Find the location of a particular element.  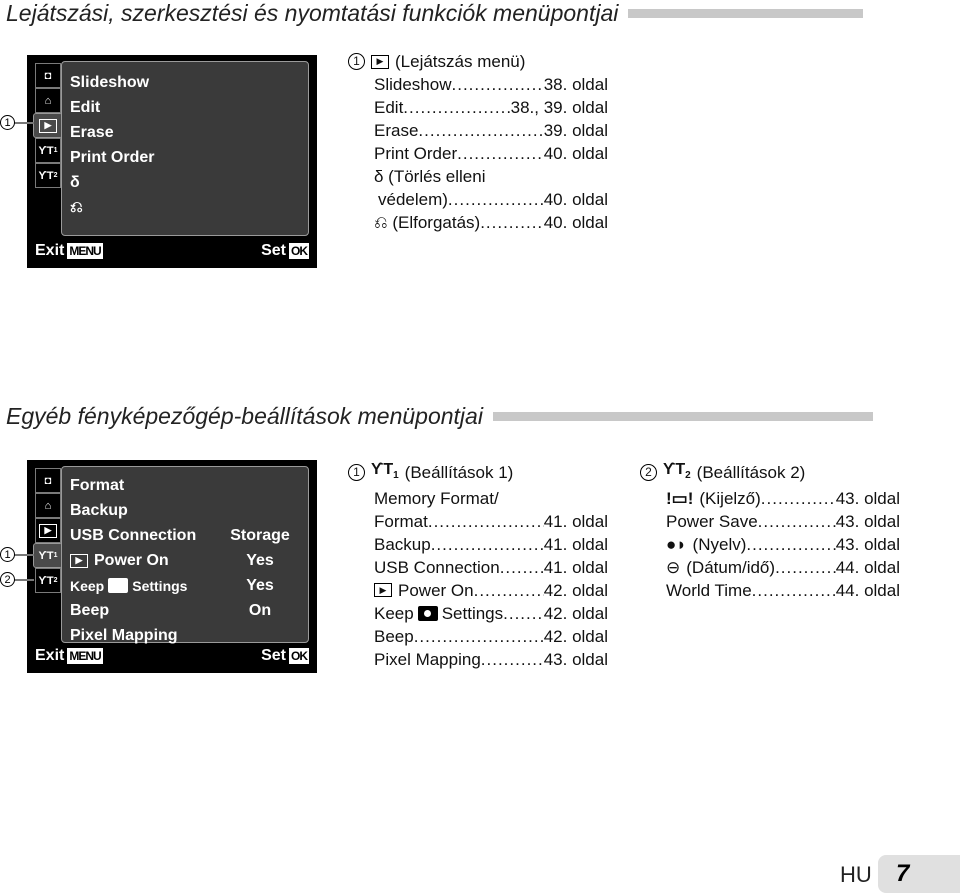

reference-name: védelem) is located at coordinates (413, 199).